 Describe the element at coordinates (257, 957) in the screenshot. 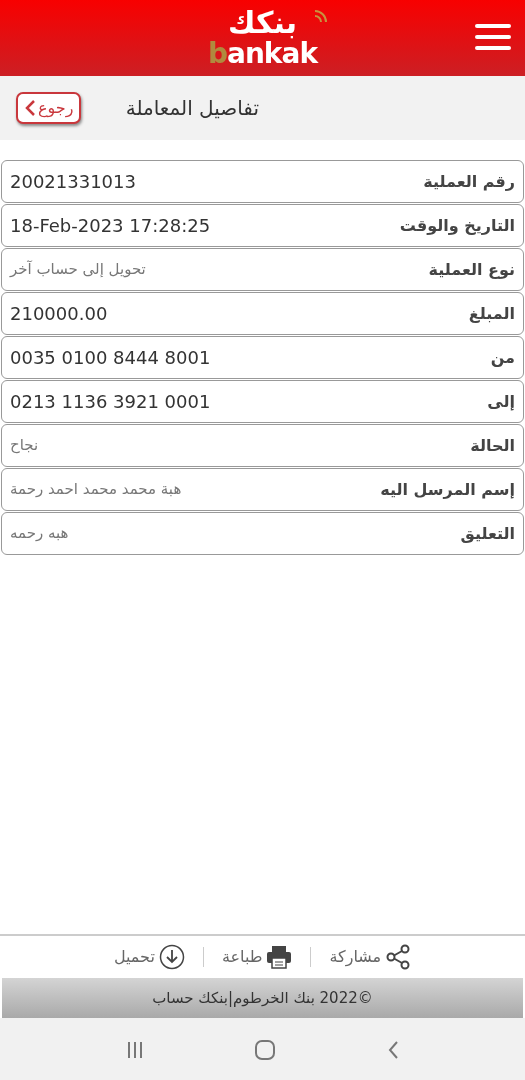

I see `print-button: طباعة` at that location.